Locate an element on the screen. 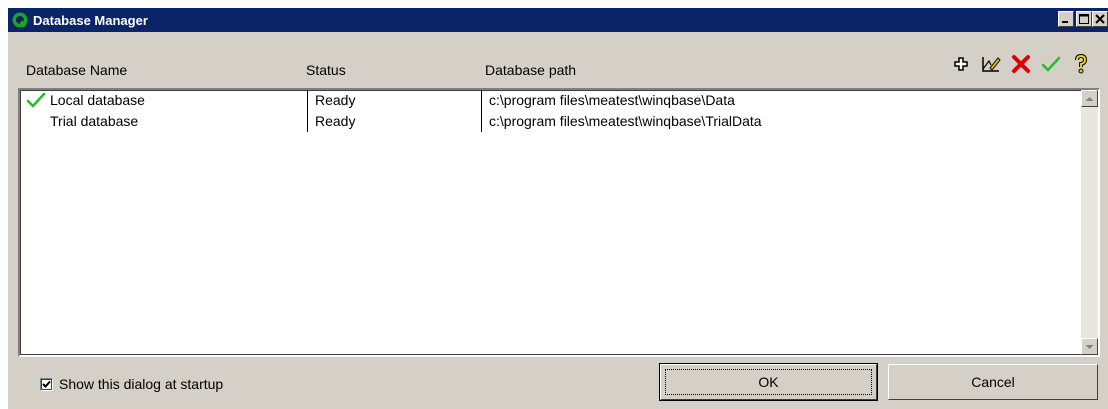 Image resolution: width=1108 pixels, height=409 pixels. delete-database-button is located at coordinates (1021, 64).